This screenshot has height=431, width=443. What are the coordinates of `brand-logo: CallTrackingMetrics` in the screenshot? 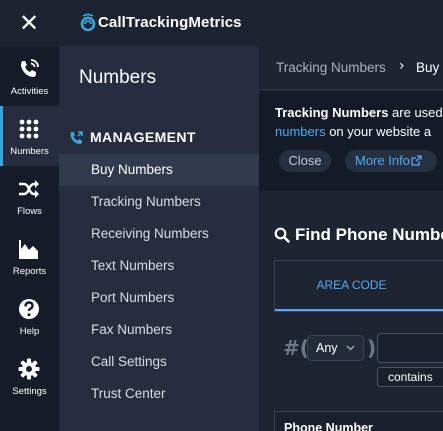 It's located at (161, 22).